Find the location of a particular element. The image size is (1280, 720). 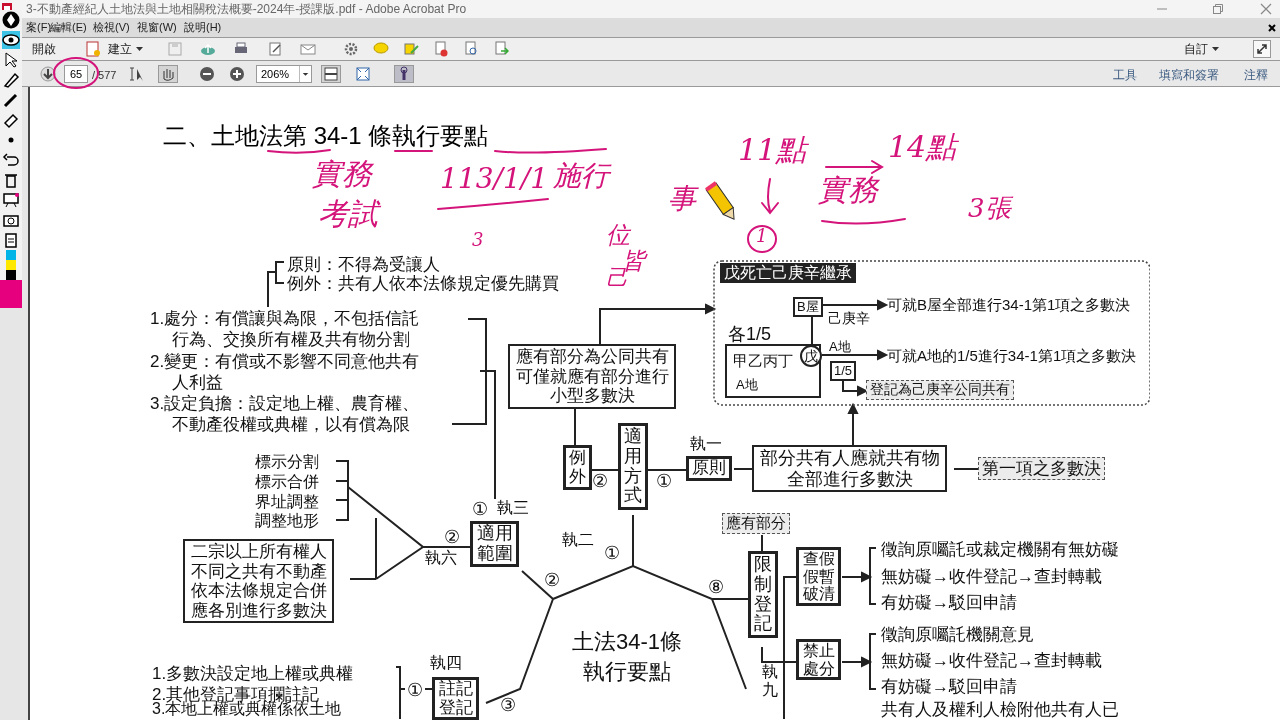

highlight-text-icon is located at coordinates (411, 49).